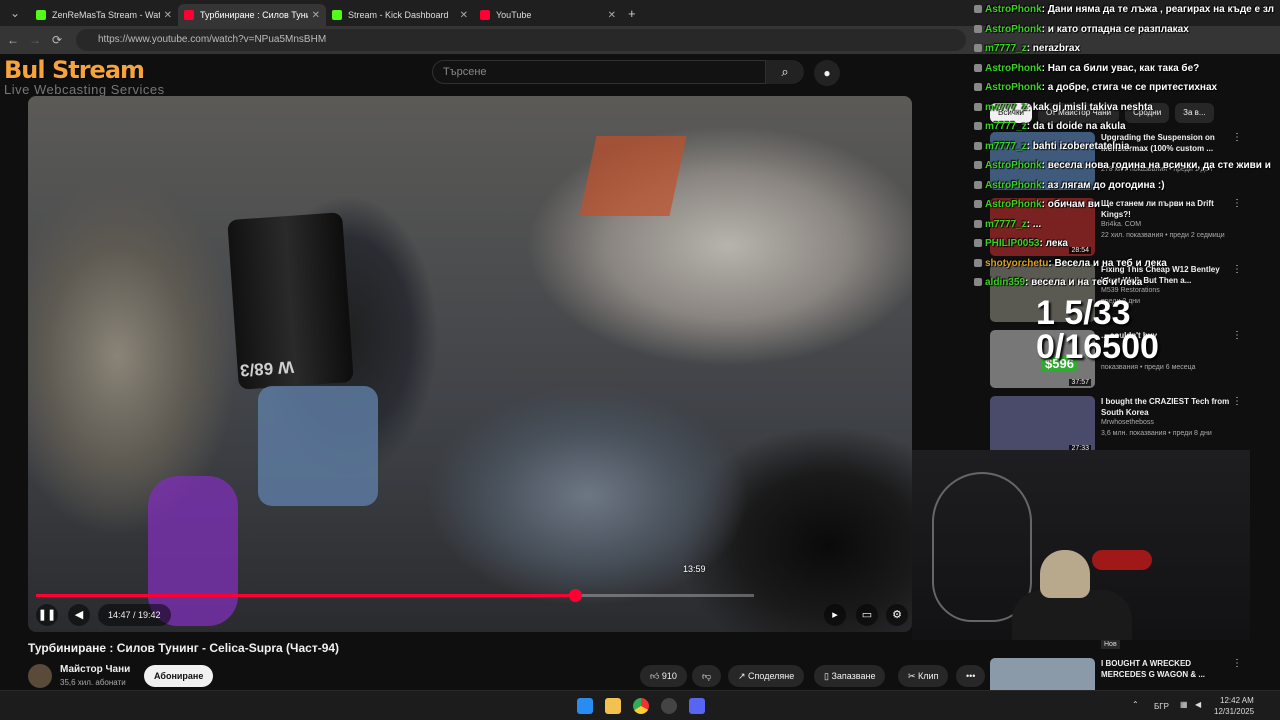  What do you see at coordinates (1234, 711) in the screenshot?
I see `clock-date: 12/31/2025` at bounding box center [1234, 711].